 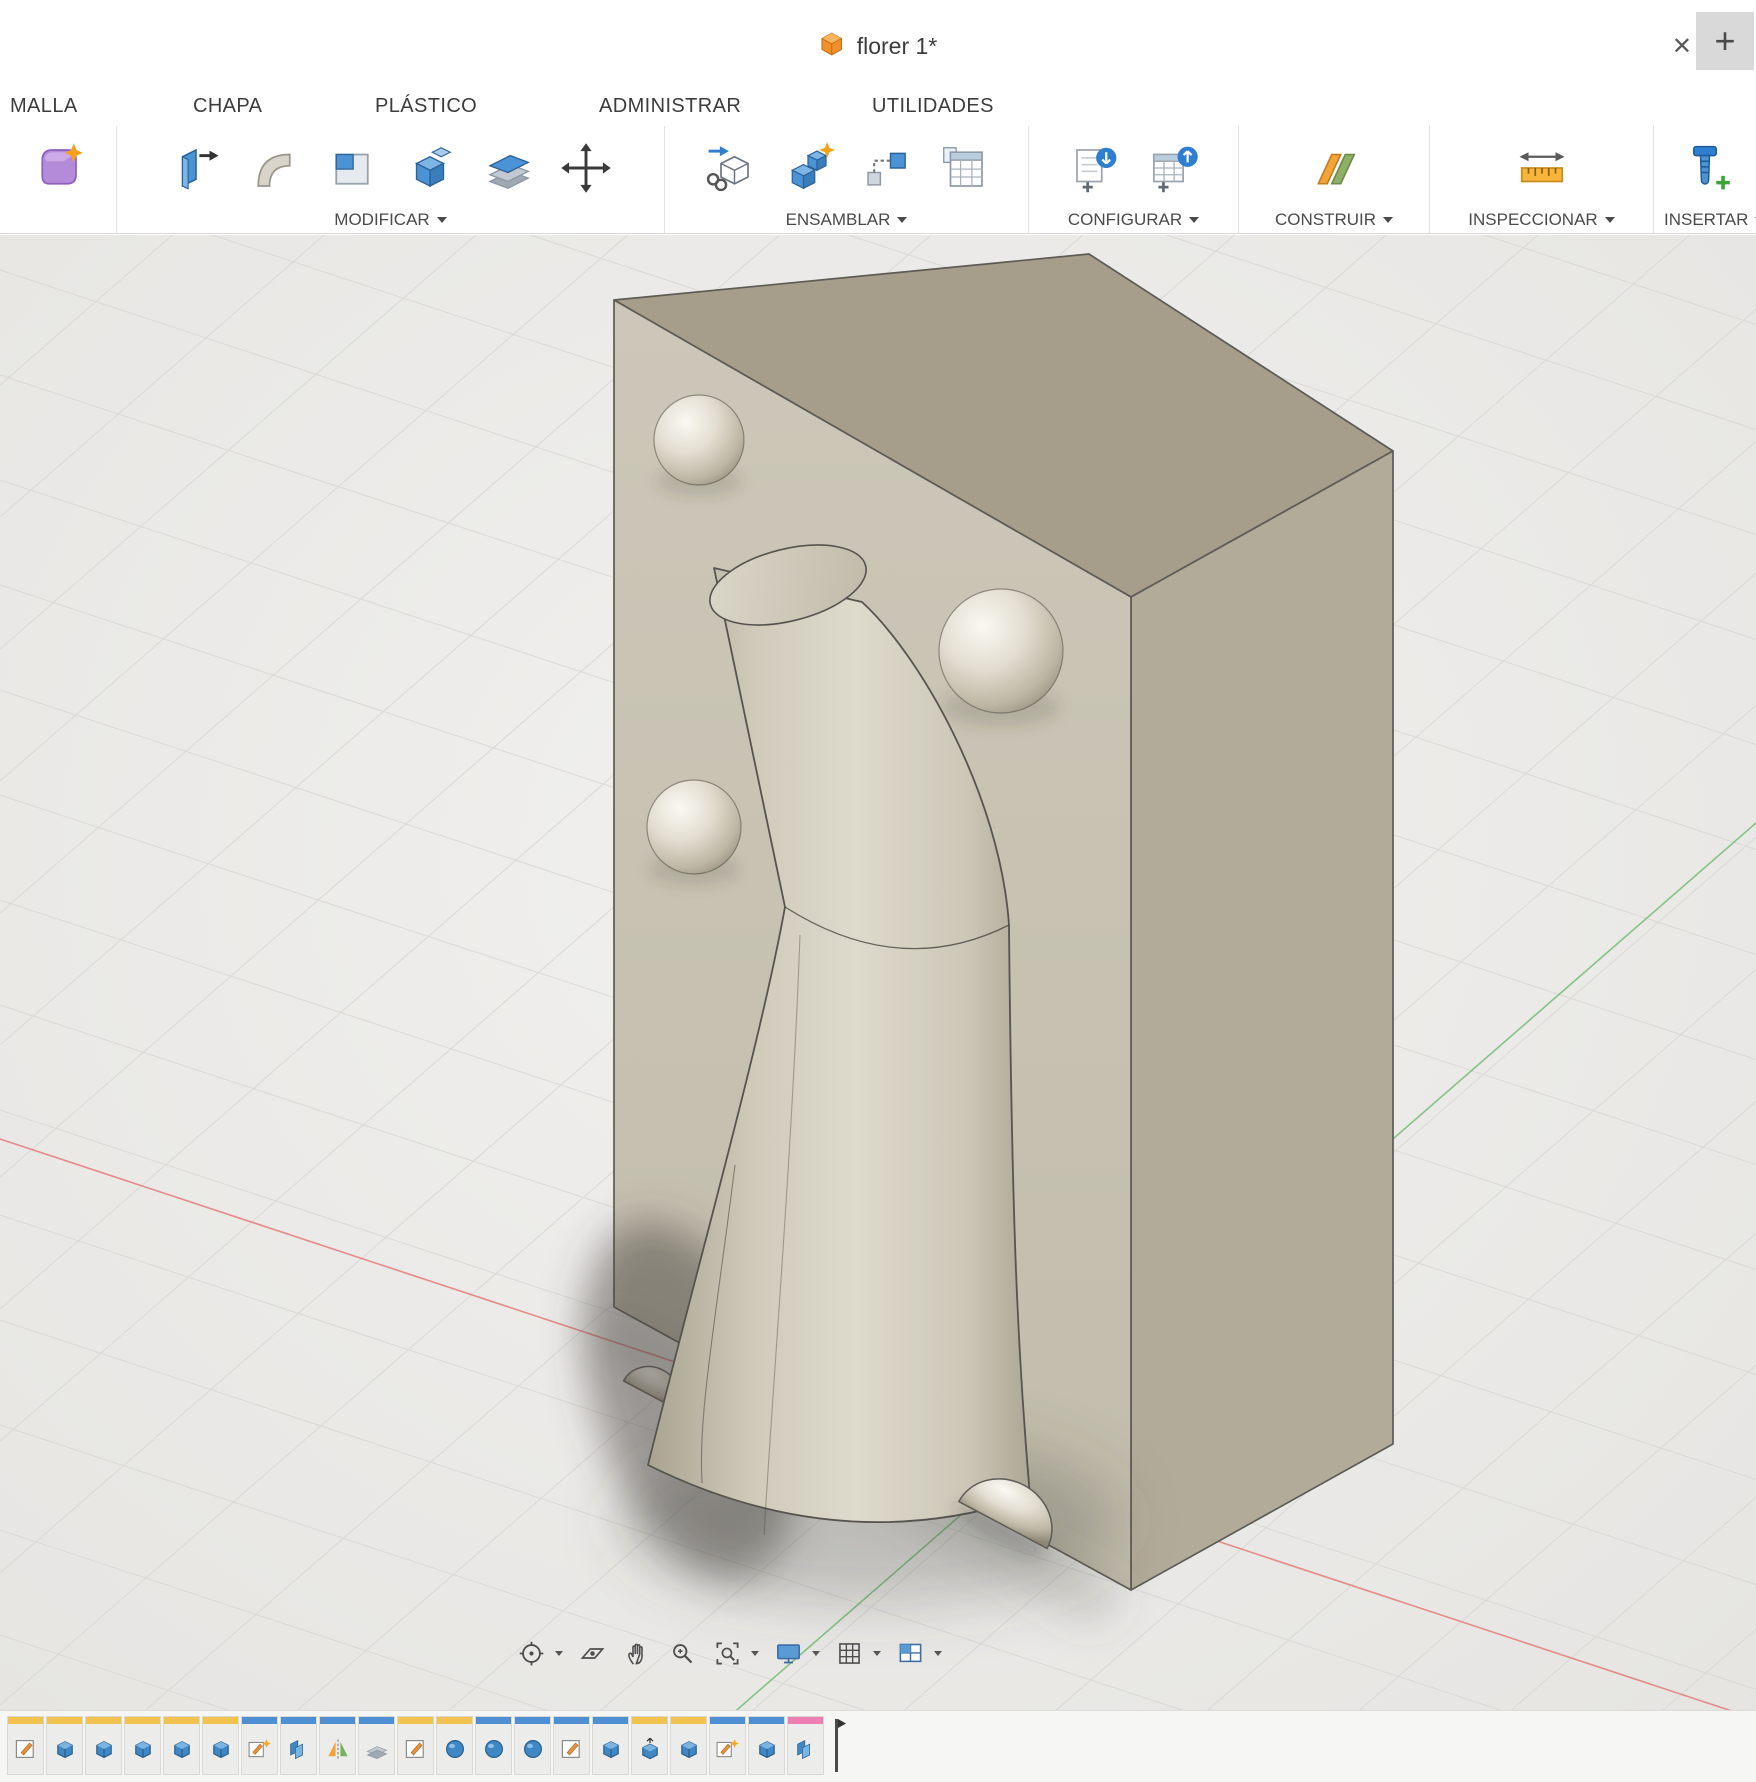 I want to click on shell-icon, so click(x=352, y=168).